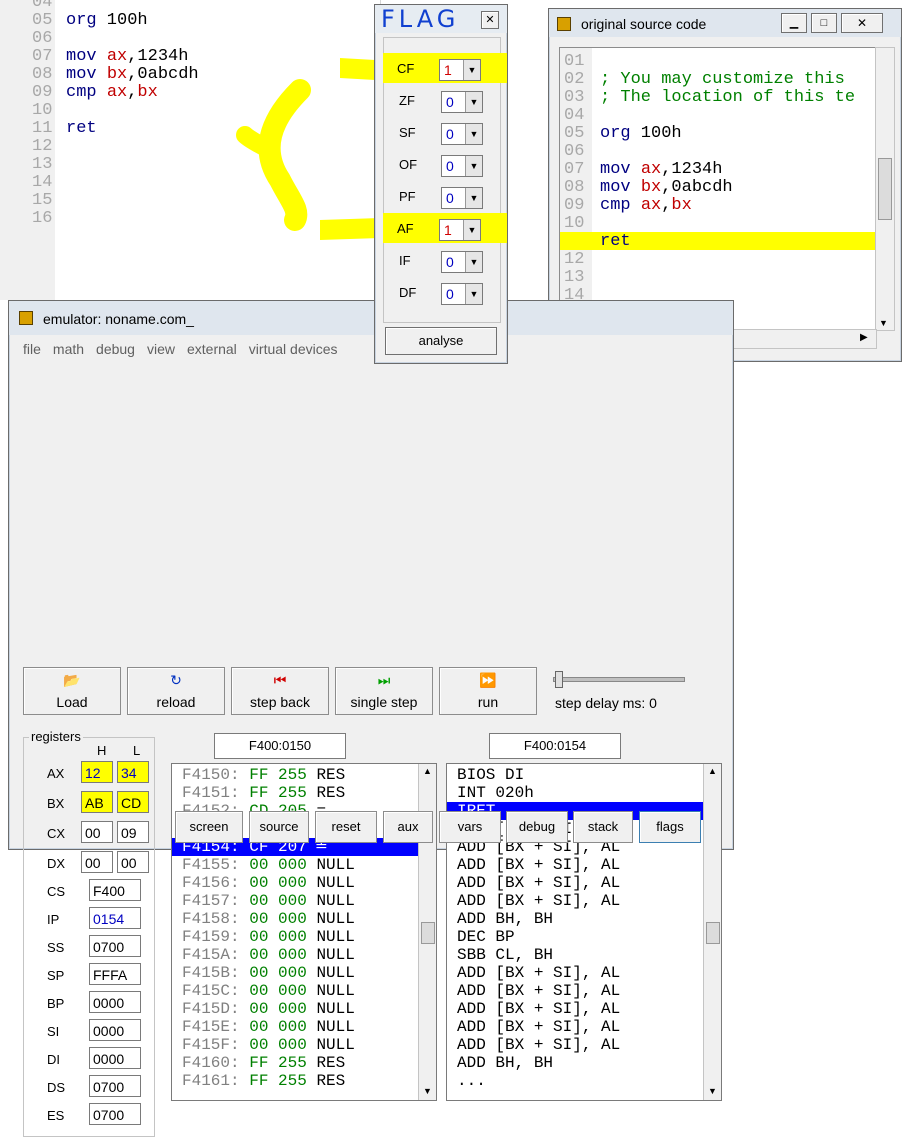 The height and width of the screenshot is (1137, 905). What do you see at coordinates (295, 973) in the screenshot?
I see `memory-row: F415B: 00 000 NULL` at bounding box center [295, 973].